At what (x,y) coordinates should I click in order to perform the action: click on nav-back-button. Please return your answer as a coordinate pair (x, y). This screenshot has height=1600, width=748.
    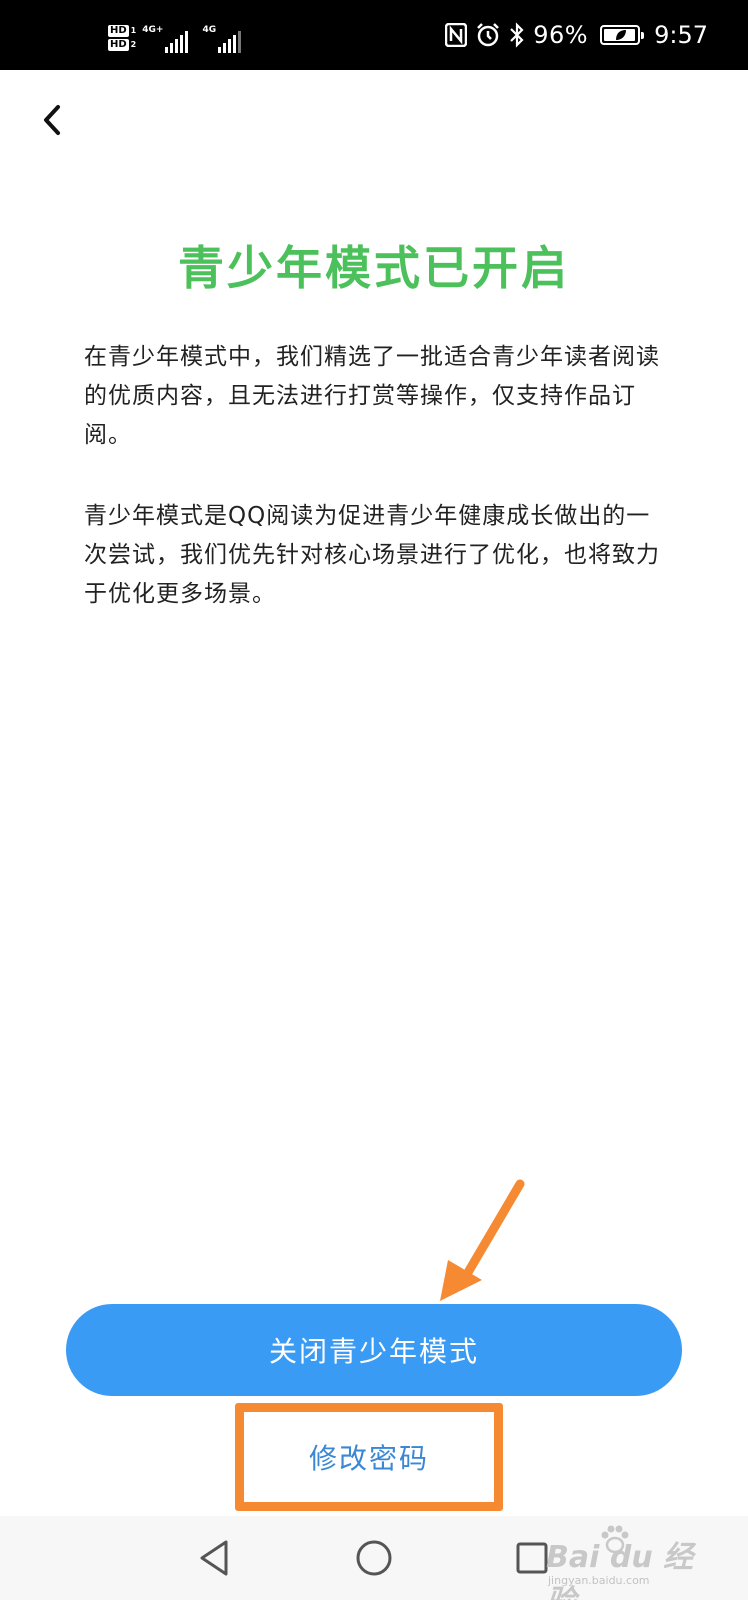
    Looking at the image, I should click on (214, 1558).